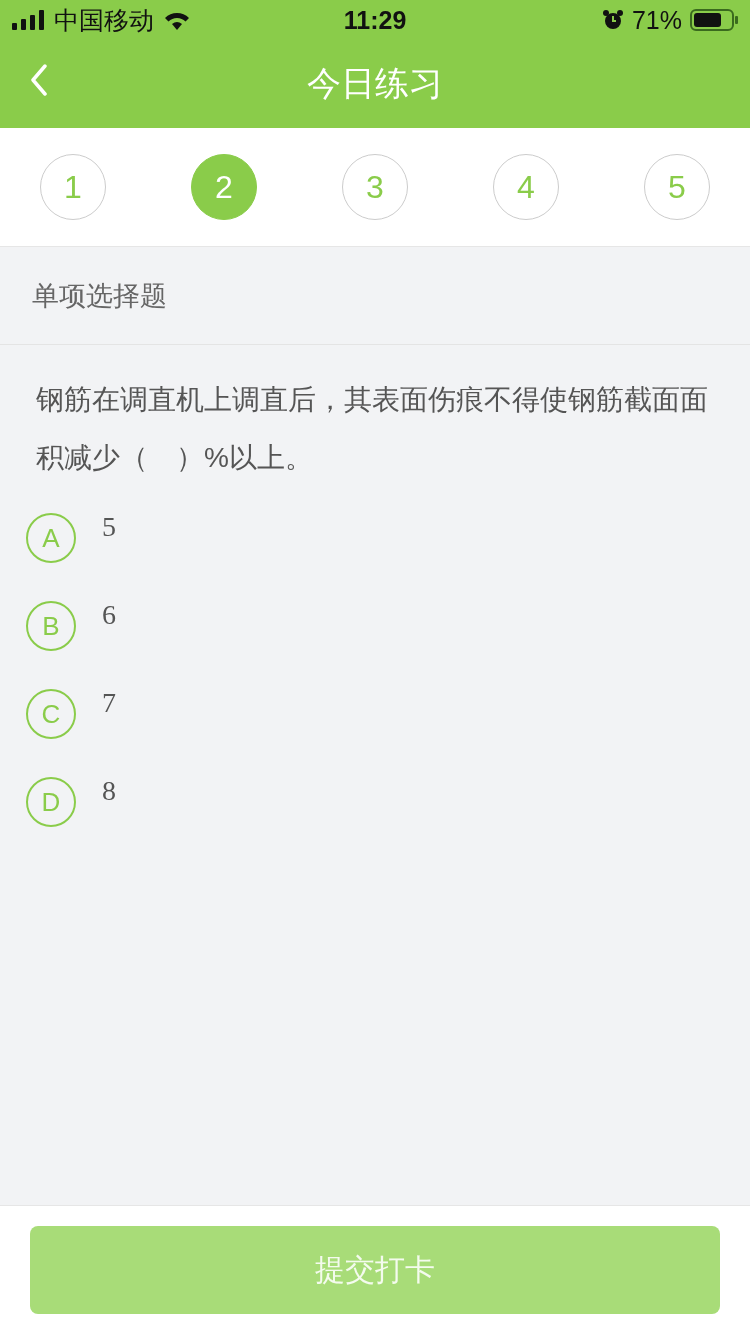 This screenshot has width=750, height=1334. Describe the element at coordinates (612, 20) in the screenshot. I see `alarm-clock-icon` at that location.